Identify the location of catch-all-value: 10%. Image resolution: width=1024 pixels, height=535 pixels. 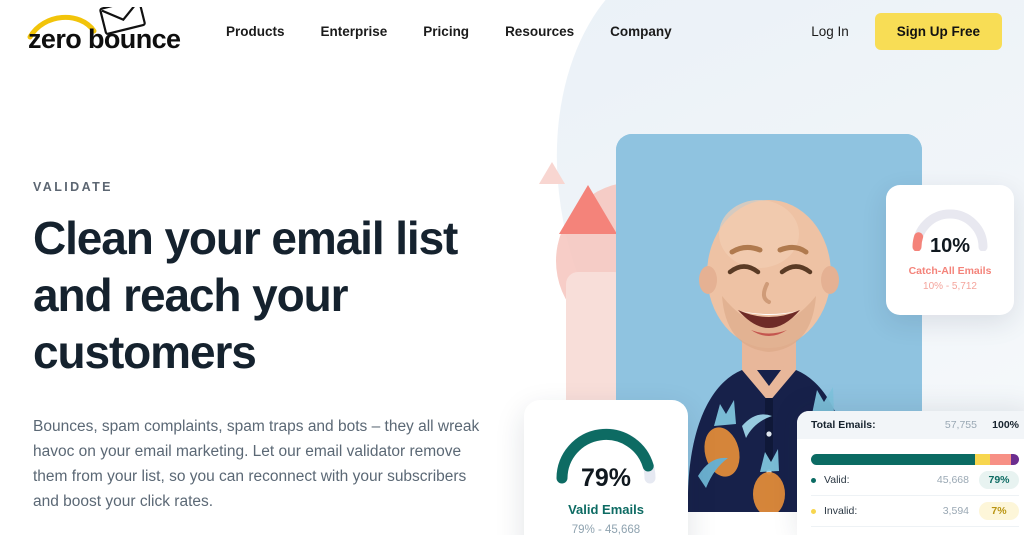
(950, 246).